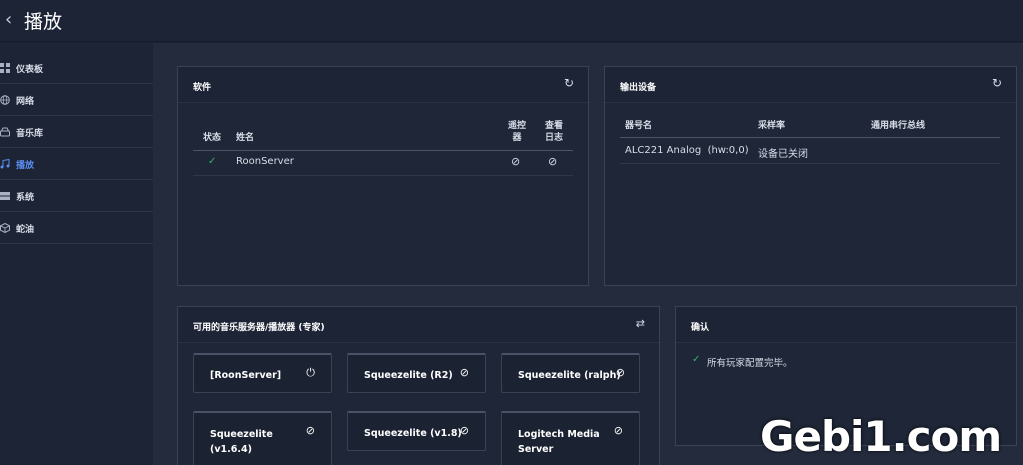  Describe the element at coordinates (76, 254) in the screenshot. I see `sidebar: 仪表板 网络 音乐库 播放 系统 蛇油` at that location.